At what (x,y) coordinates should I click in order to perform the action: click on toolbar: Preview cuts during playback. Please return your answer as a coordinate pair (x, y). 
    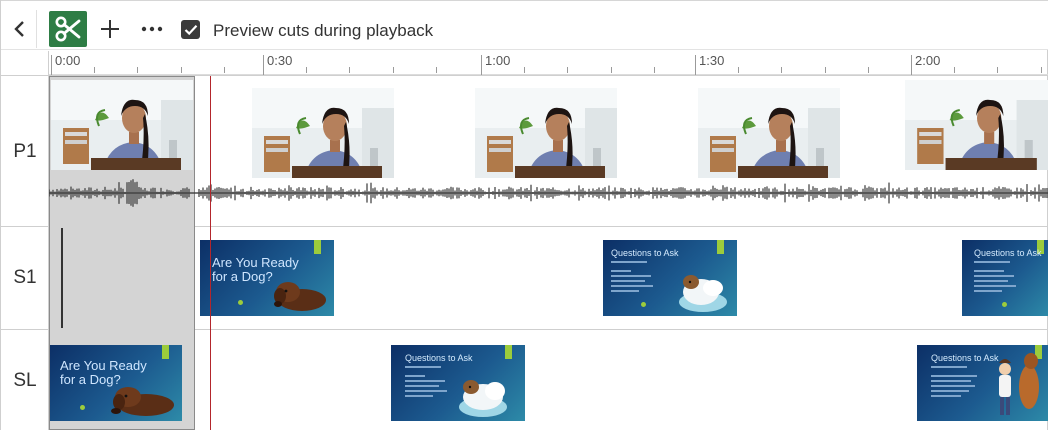
    Looking at the image, I should click on (524, 25).